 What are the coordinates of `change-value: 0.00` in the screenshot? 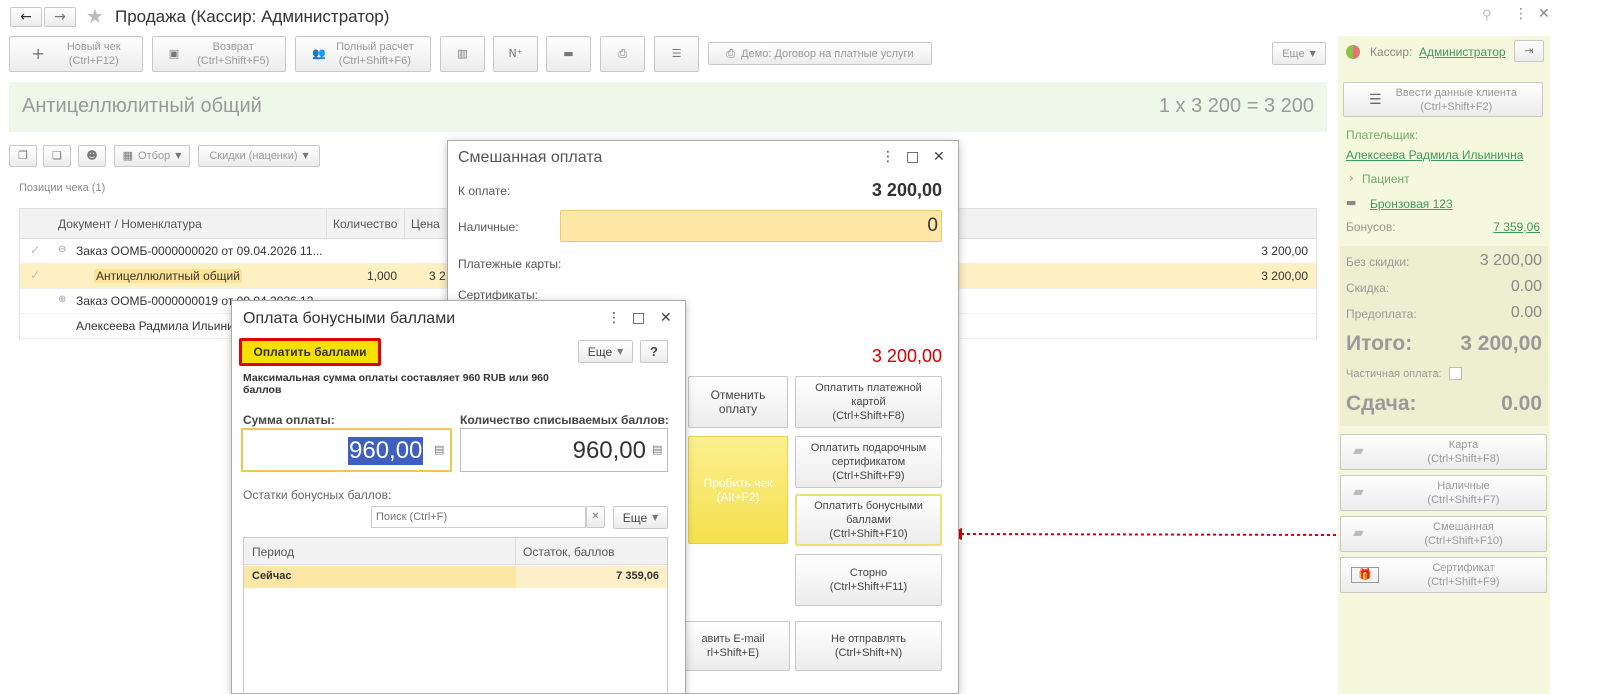 It's located at (1521, 403).